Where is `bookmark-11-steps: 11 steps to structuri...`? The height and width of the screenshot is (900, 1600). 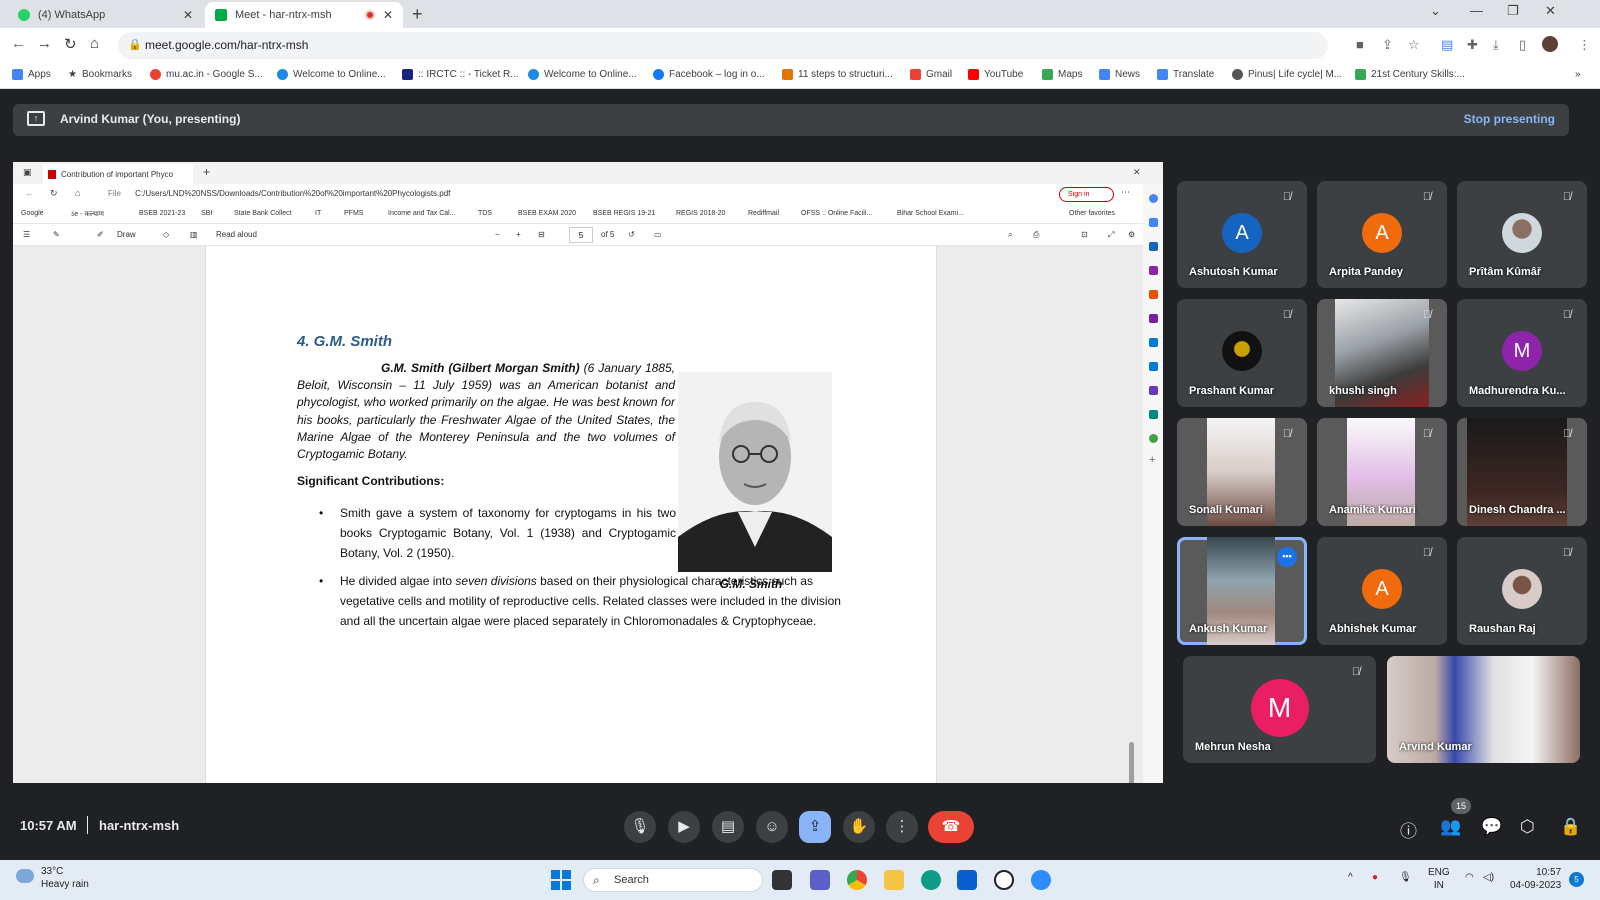
bookmark-11-steps: 11 steps to structuri... is located at coordinates (837, 74).